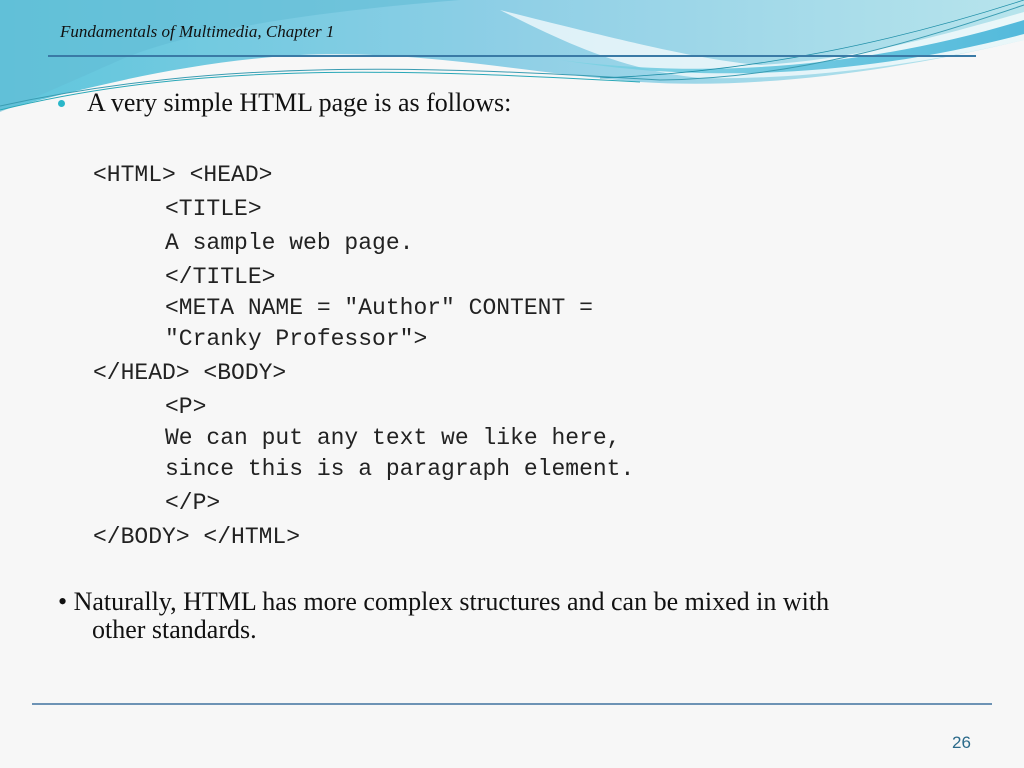 This screenshot has height=768, width=1024. What do you see at coordinates (183, 175) in the screenshot?
I see `code-line: <HTML> <HEAD>` at bounding box center [183, 175].